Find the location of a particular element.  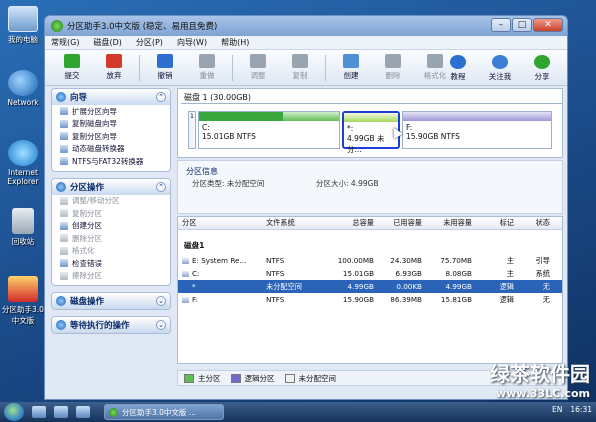

desktop-icon-recycle-bin: 回收站 is located at coordinates (23, 227).